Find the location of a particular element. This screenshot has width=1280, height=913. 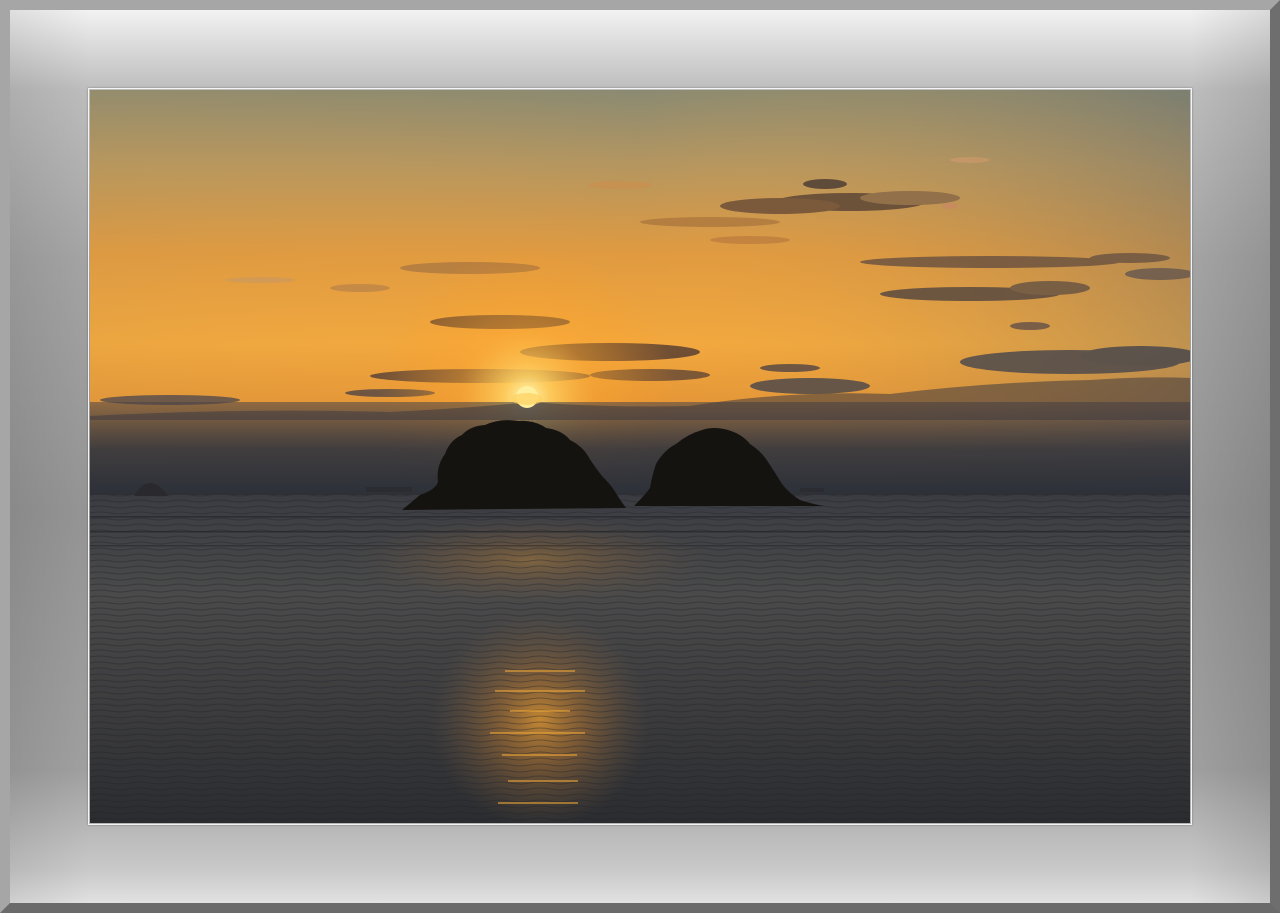

distant-ship is located at coordinates (389, 489).